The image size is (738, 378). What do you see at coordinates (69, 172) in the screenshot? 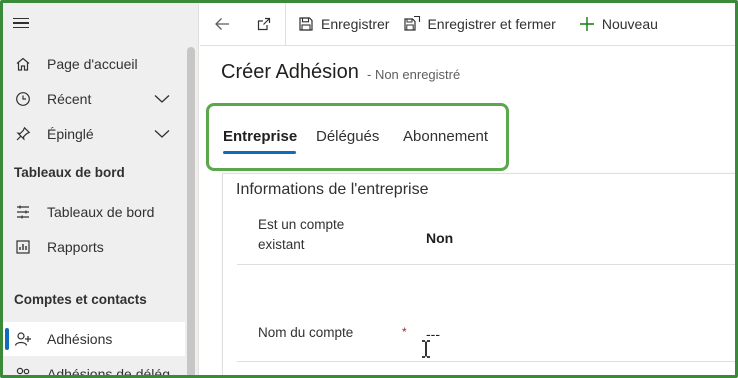
I see `sidebar-section-title: Tableaux de bord` at bounding box center [69, 172].